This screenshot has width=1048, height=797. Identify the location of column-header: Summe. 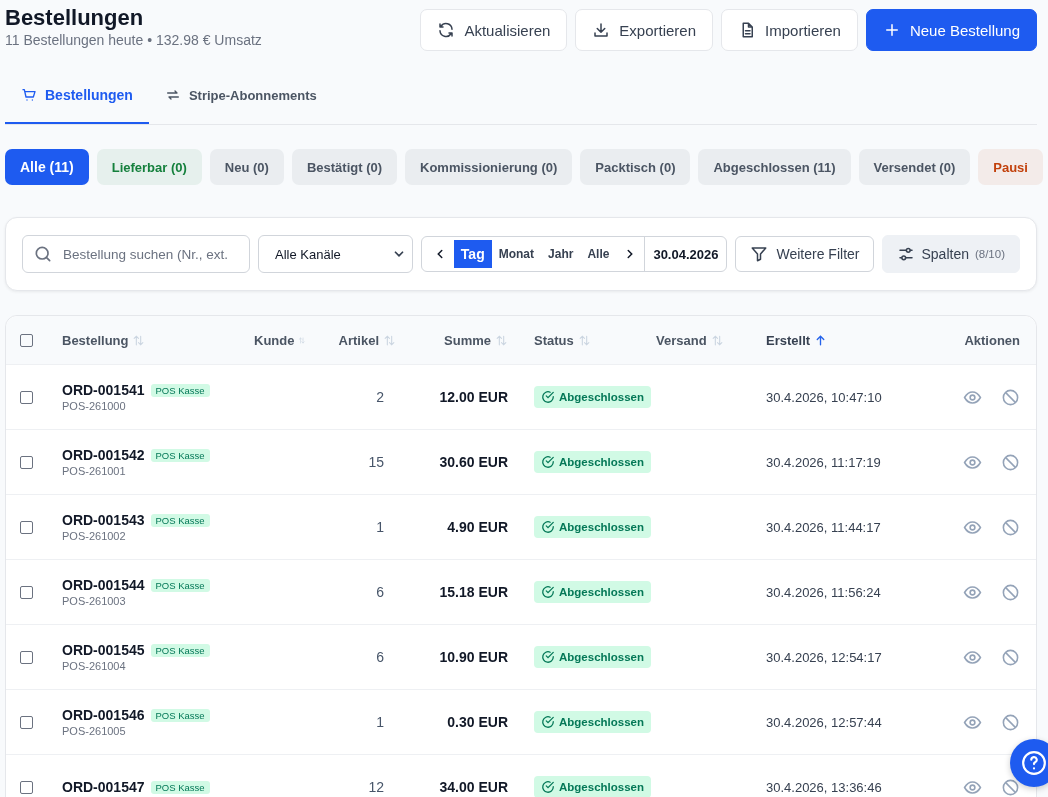
(467, 340).